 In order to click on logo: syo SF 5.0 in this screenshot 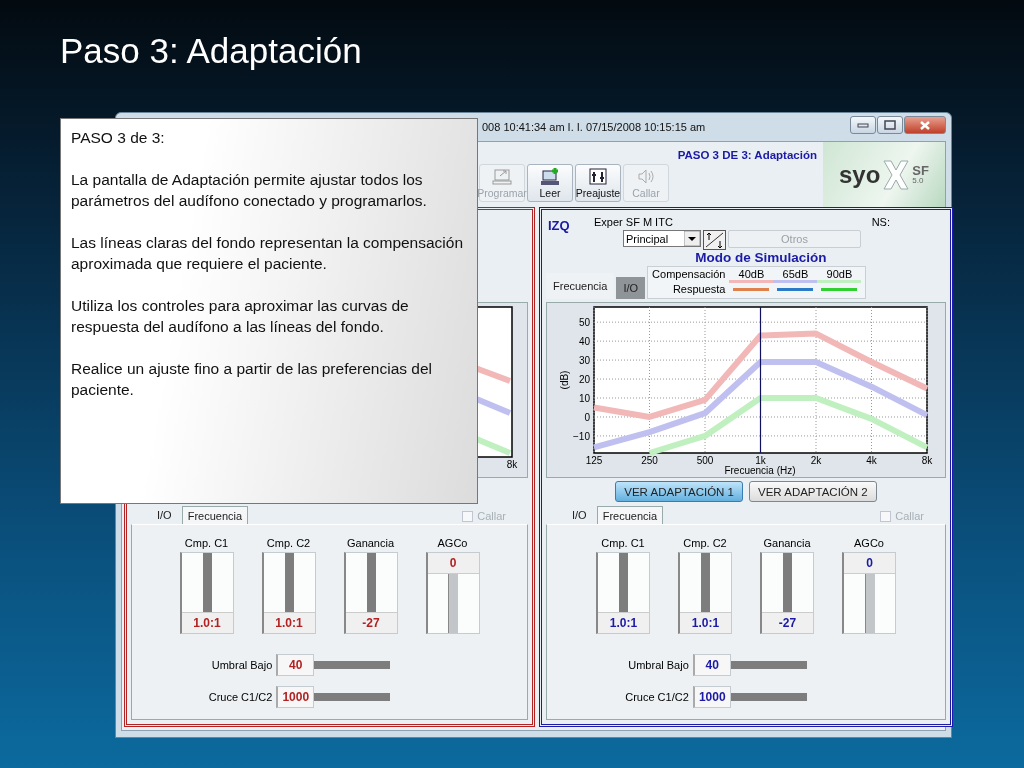, I will do `click(884, 174)`.